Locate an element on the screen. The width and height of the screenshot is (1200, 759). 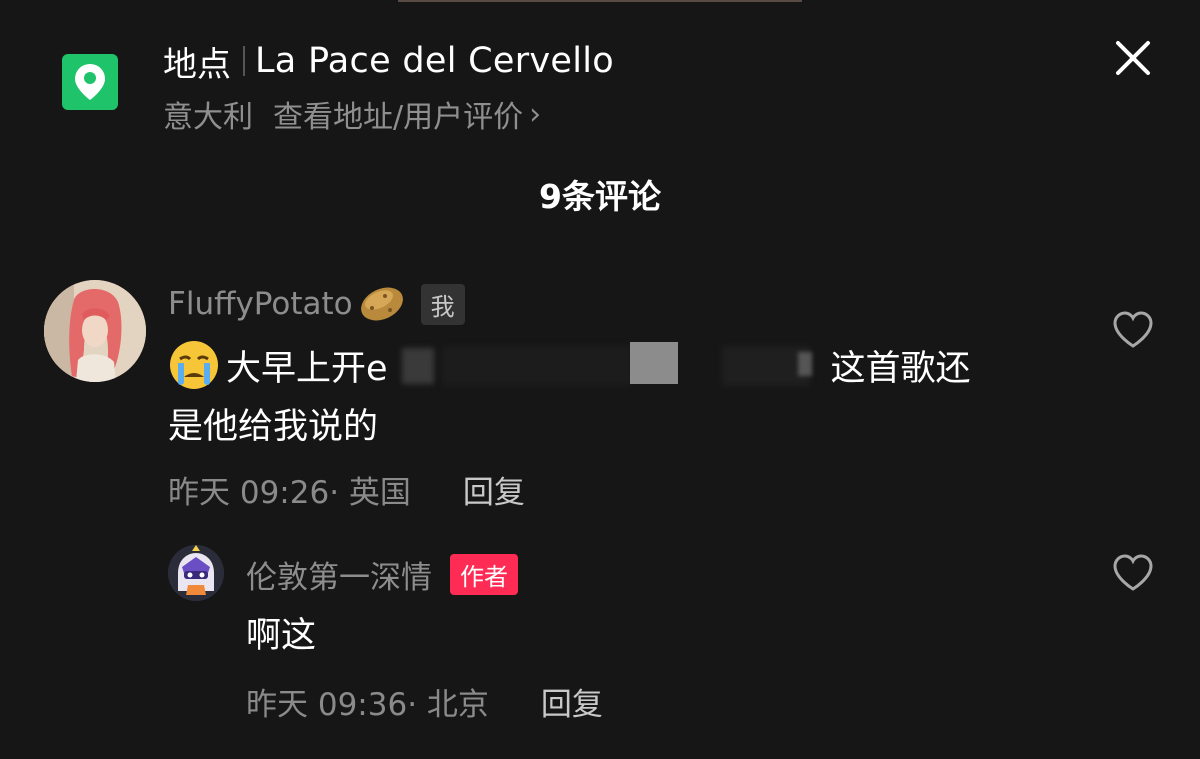
title-divider is located at coordinates (244, 61).